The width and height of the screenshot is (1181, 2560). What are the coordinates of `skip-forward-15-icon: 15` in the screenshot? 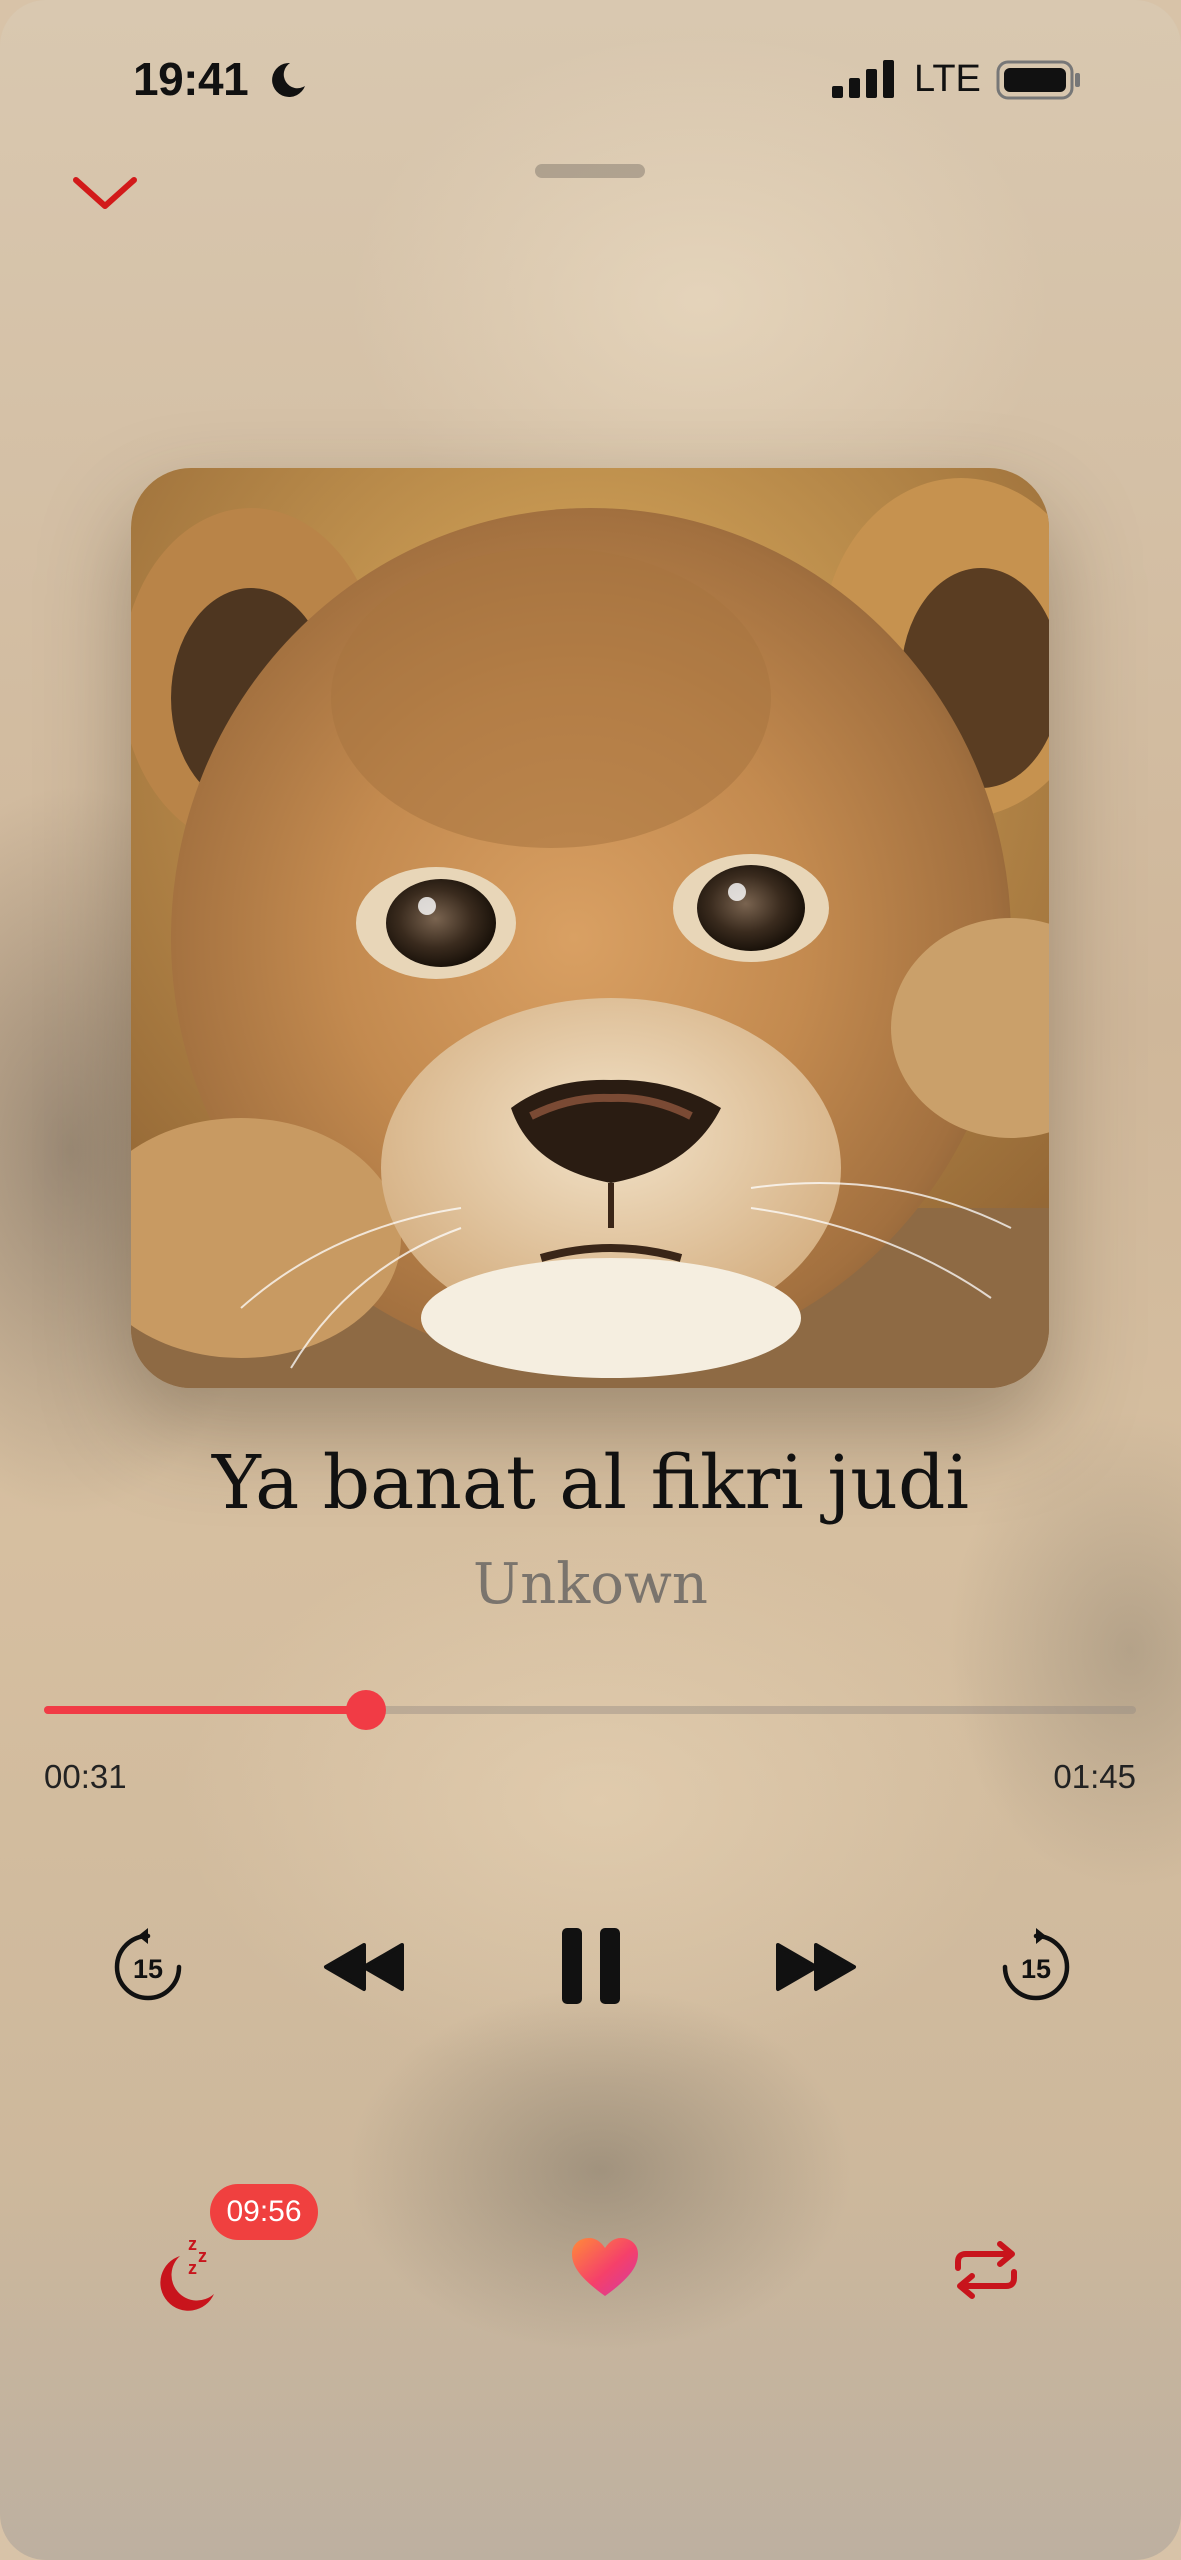 It's located at (1036, 1966).